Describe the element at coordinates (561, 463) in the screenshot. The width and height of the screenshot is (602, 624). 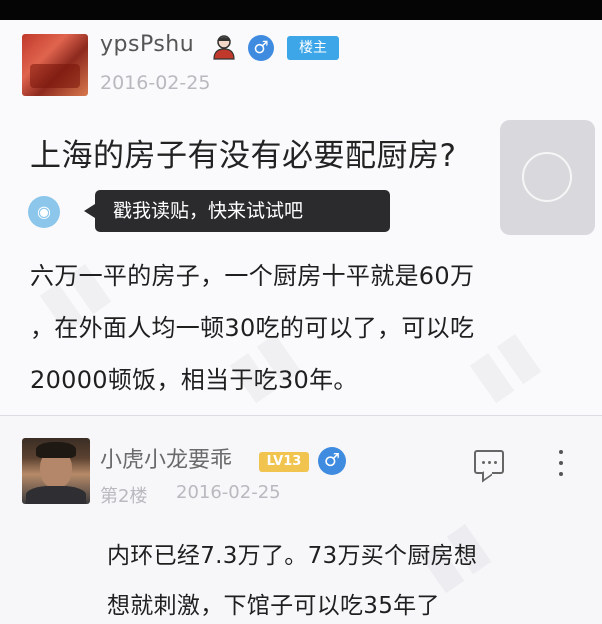
I see `more-vertical-icon` at that location.